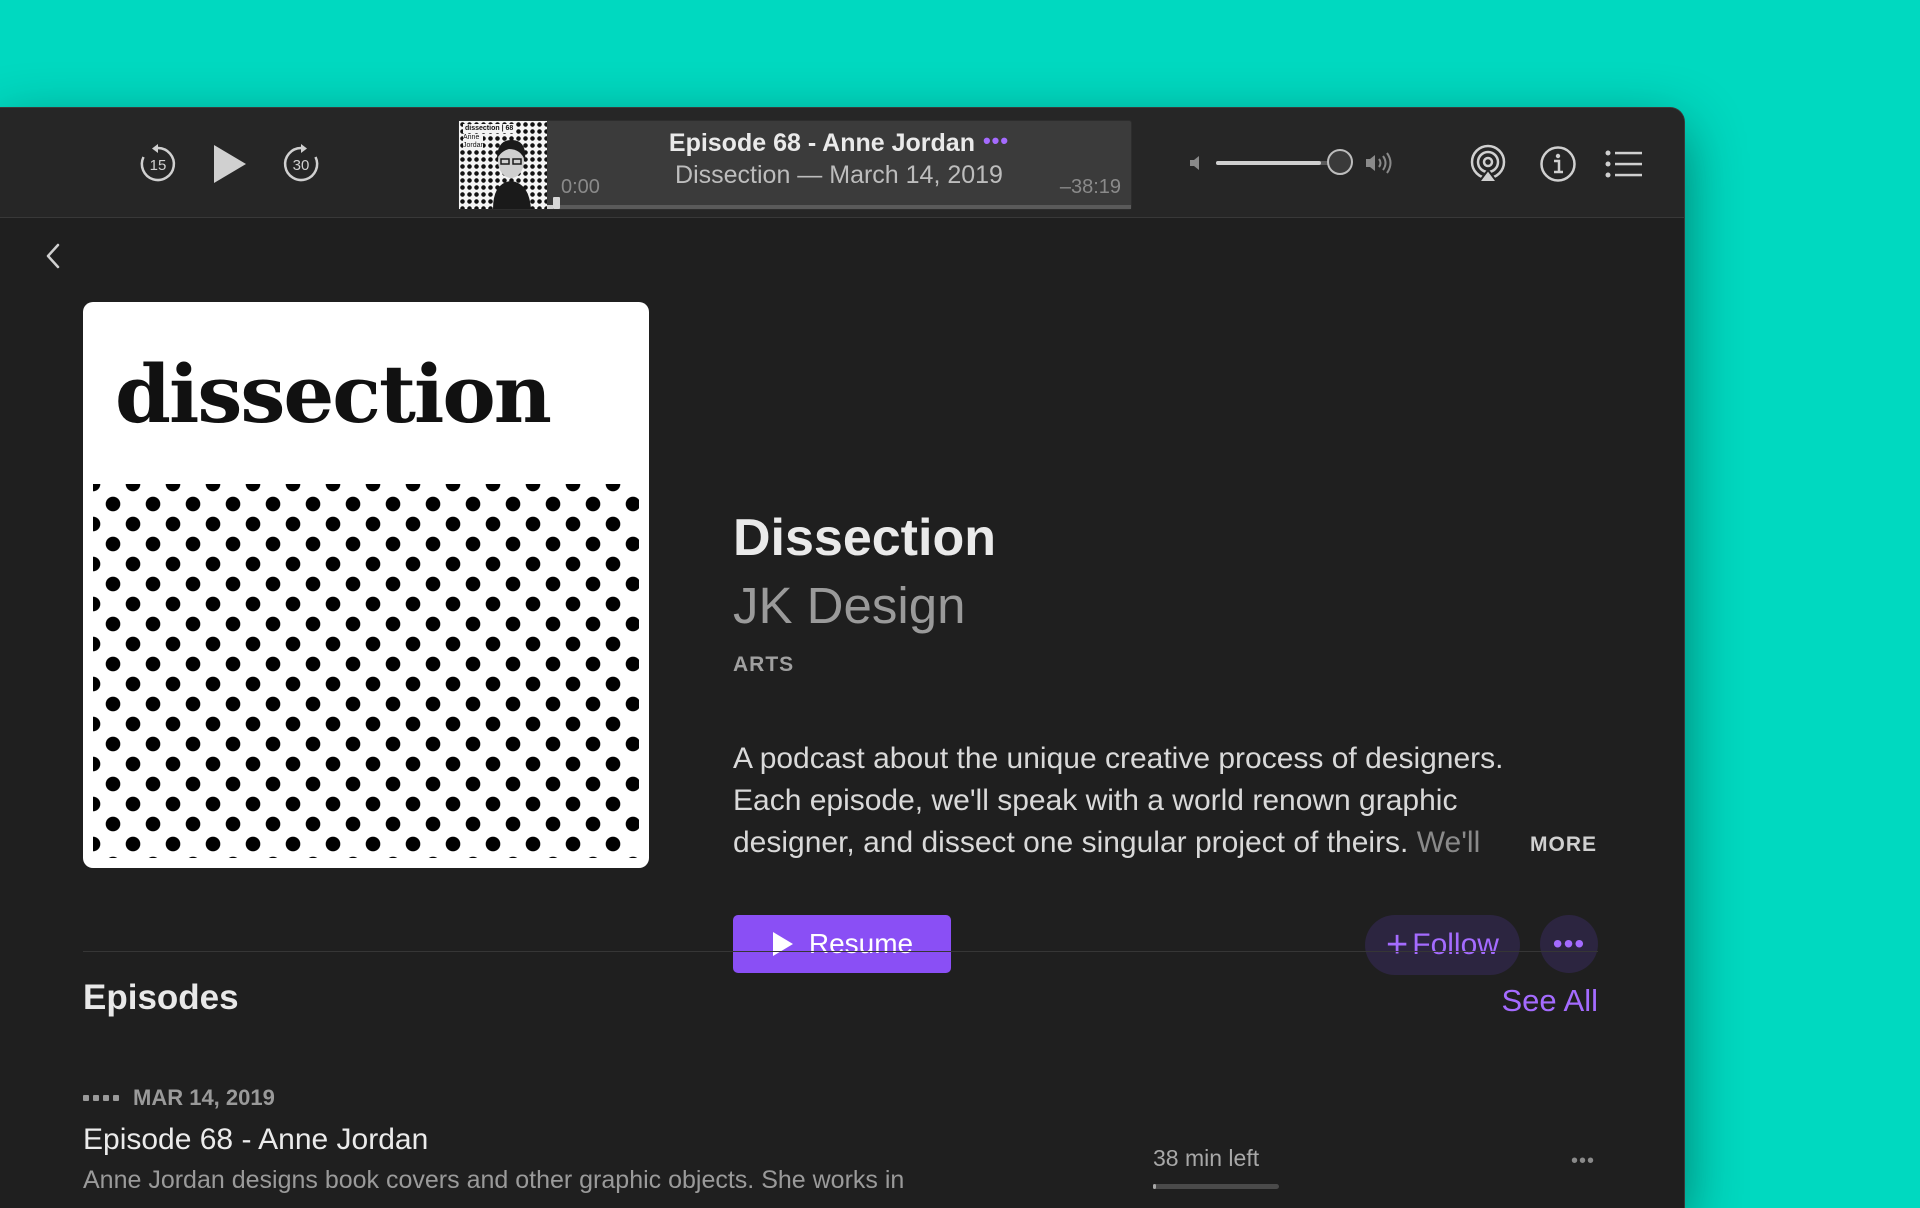 Image resolution: width=1920 pixels, height=1208 pixels. I want to click on podcast-title: Dissection, so click(864, 538).